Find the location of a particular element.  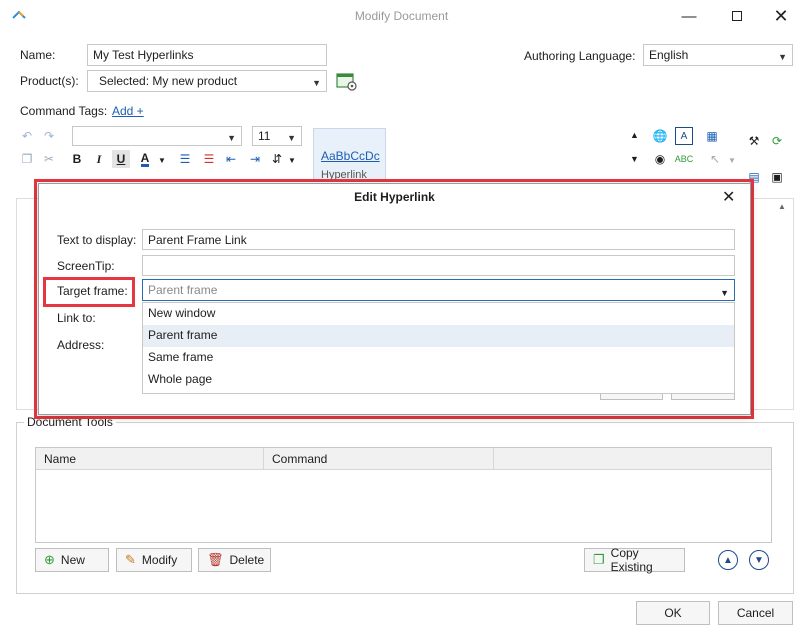

new-button-label: New is located at coordinates (73, 560).